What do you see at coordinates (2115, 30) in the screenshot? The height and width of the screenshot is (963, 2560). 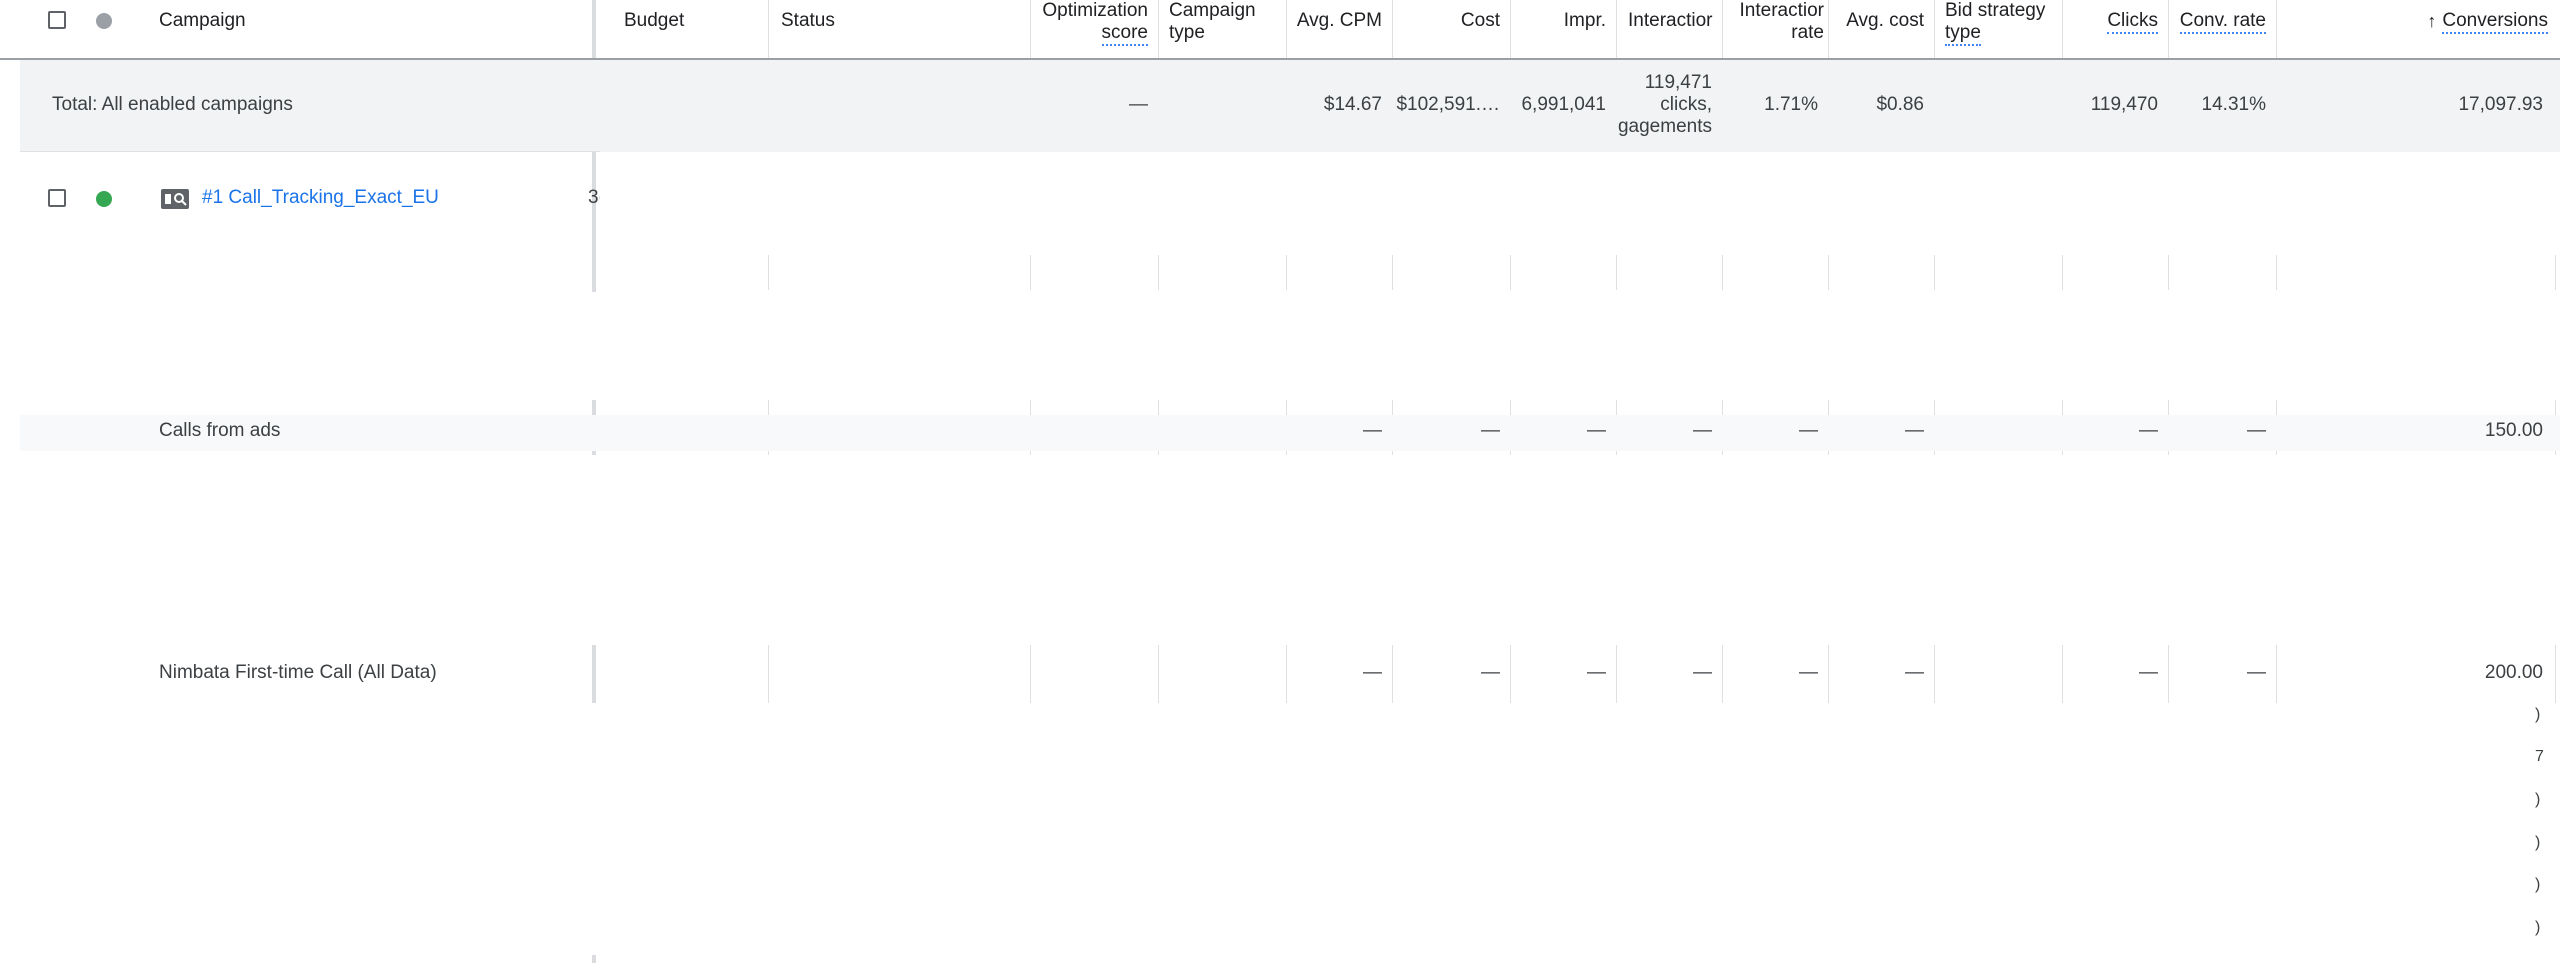 I see `column-header-clicks: Clicks` at bounding box center [2115, 30].